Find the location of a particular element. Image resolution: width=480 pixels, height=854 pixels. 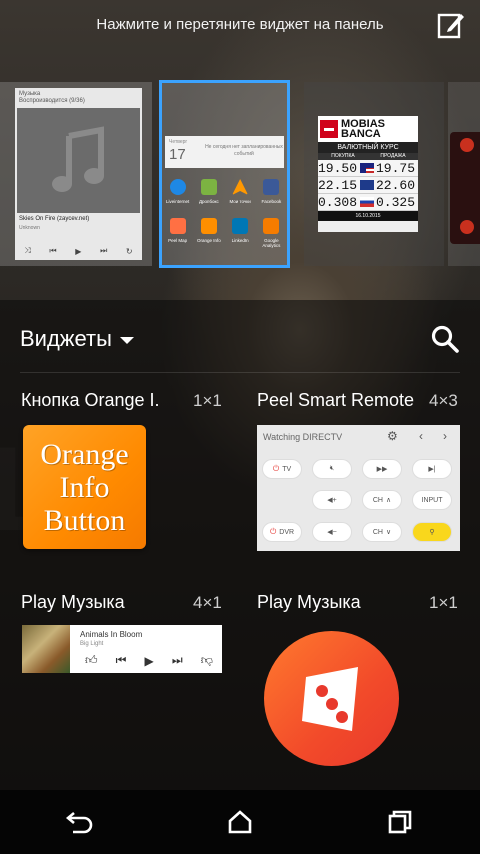

album-art-placeholder is located at coordinates (78, 160).